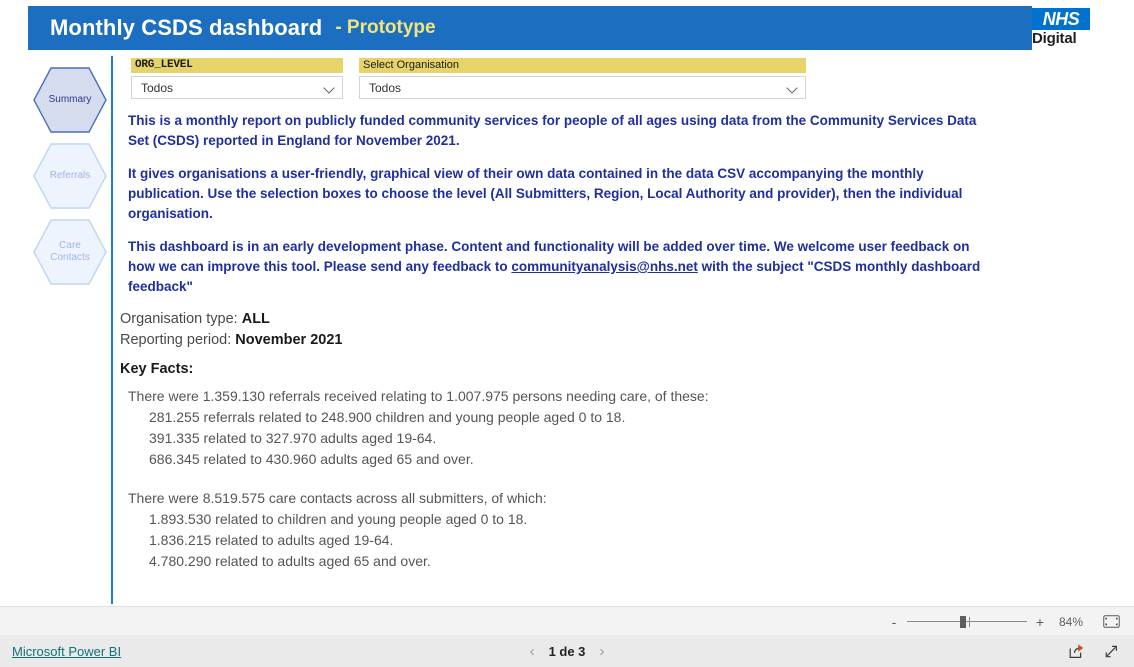 The width and height of the screenshot is (1134, 667). I want to click on page-indicator: 1 de 3, so click(567, 651).